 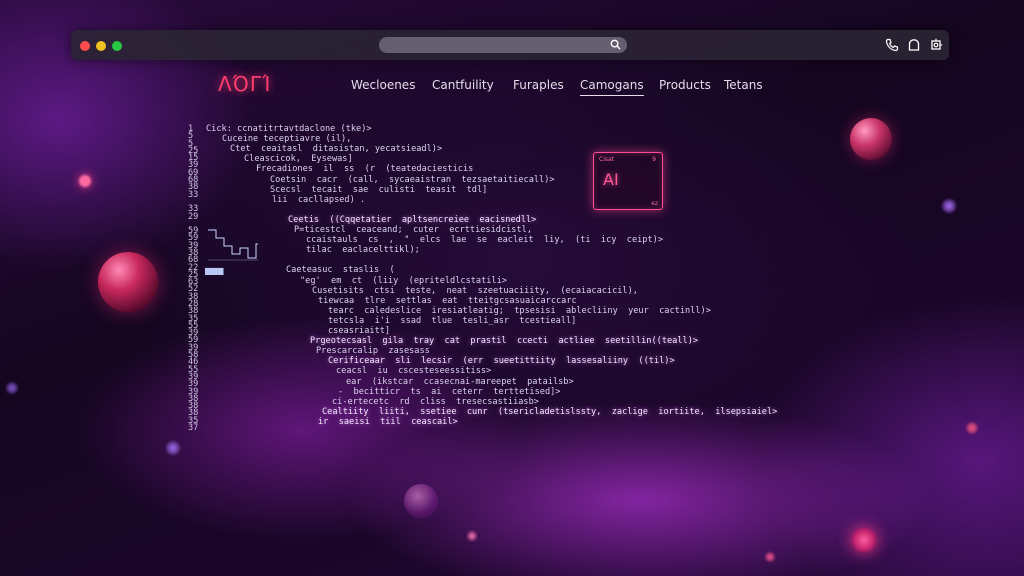 What do you see at coordinates (449, 391) in the screenshot?
I see `code-line: - becitticr ts ai ceterr terttetised]>` at bounding box center [449, 391].